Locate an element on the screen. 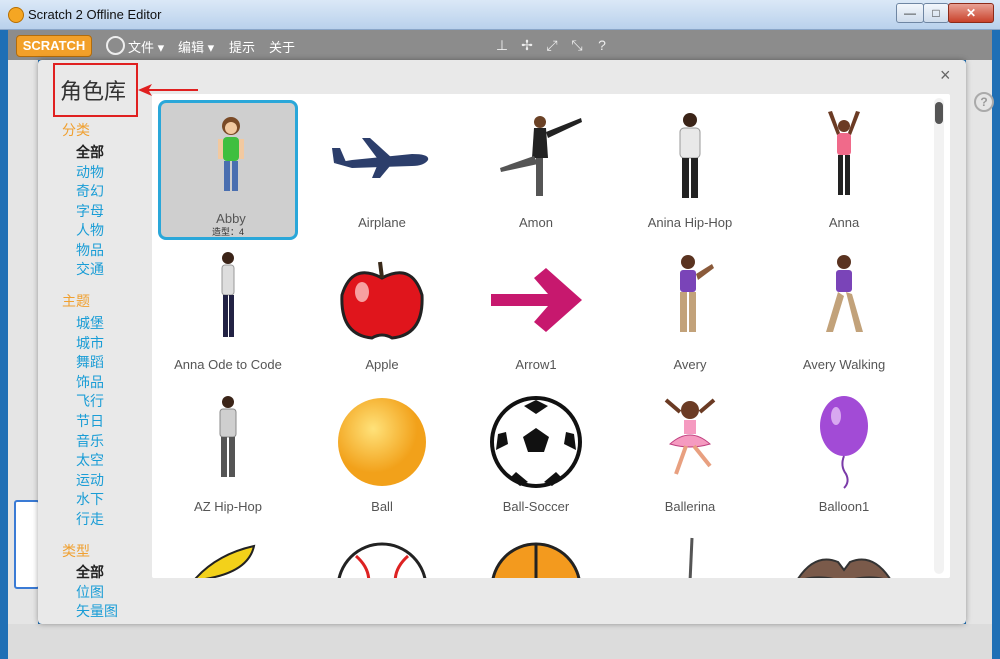 Image resolution: width=1000 pixels, height=659 pixels. shrink-icon: ⤡ is located at coordinates (577, 45).